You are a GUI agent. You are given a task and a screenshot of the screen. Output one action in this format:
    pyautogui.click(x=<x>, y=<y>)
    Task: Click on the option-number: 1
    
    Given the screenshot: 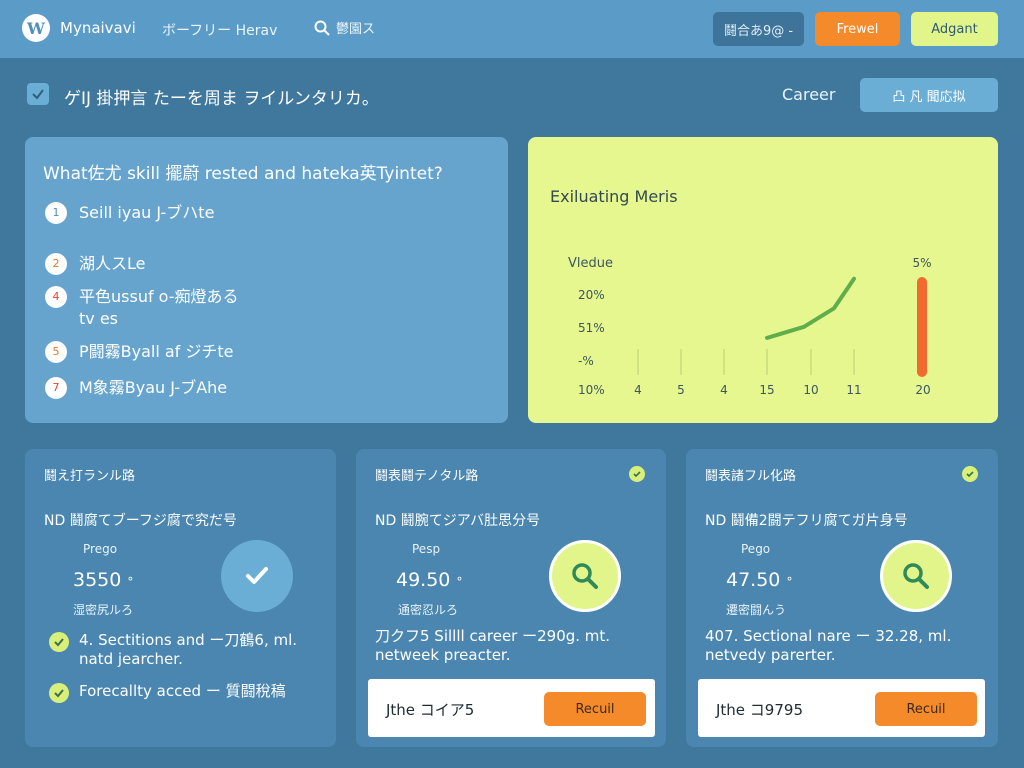 What is the action you would take?
    pyautogui.click(x=56, y=213)
    